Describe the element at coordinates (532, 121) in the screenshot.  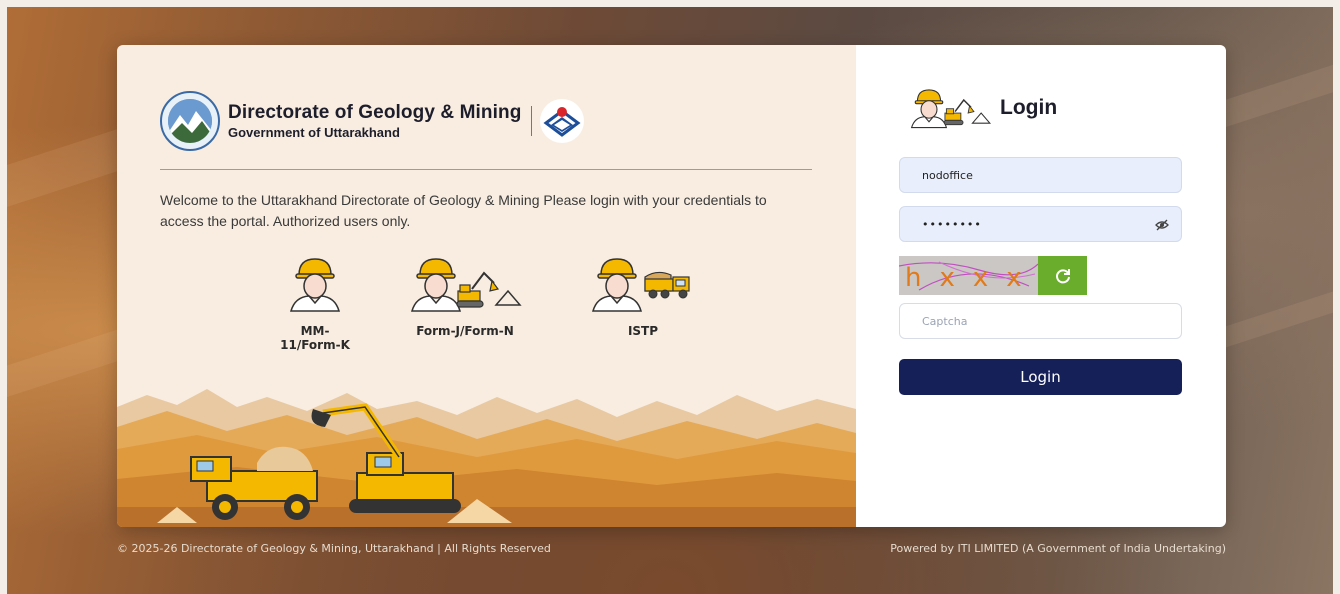
I see `brand-separator` at that location.